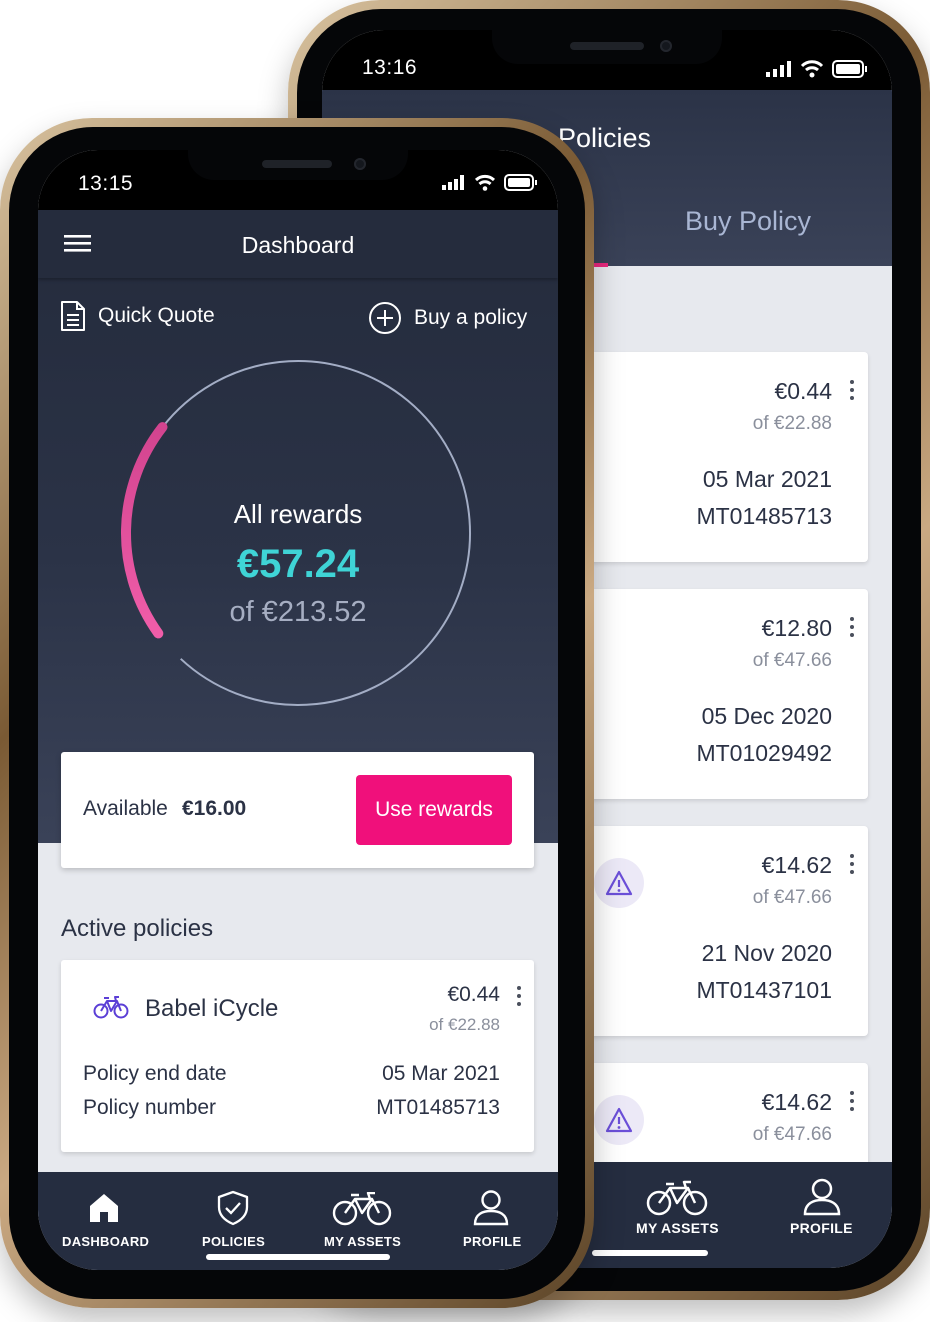 Image resolution: width=930 pixels, height=1322 pixels. I want to click on back-notch, so click(607, 47).